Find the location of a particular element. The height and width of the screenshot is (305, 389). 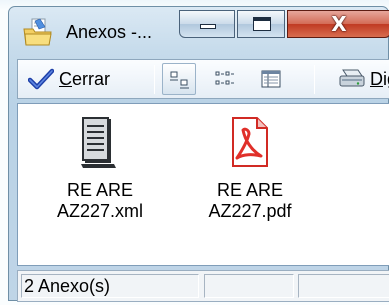

digitalize-button: Dig is located at coordinates (358, 79).